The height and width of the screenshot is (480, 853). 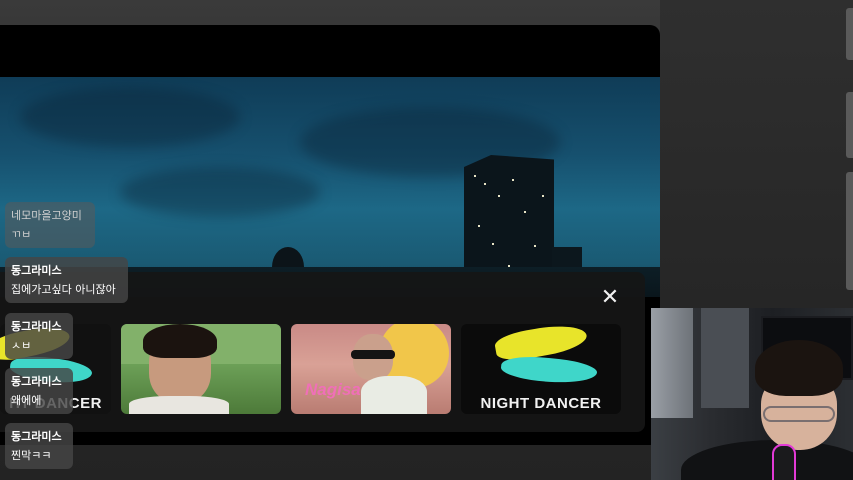 I want to click on chat-message: 동그라미스 ㅅㅂ, so click(x=39, y=336).